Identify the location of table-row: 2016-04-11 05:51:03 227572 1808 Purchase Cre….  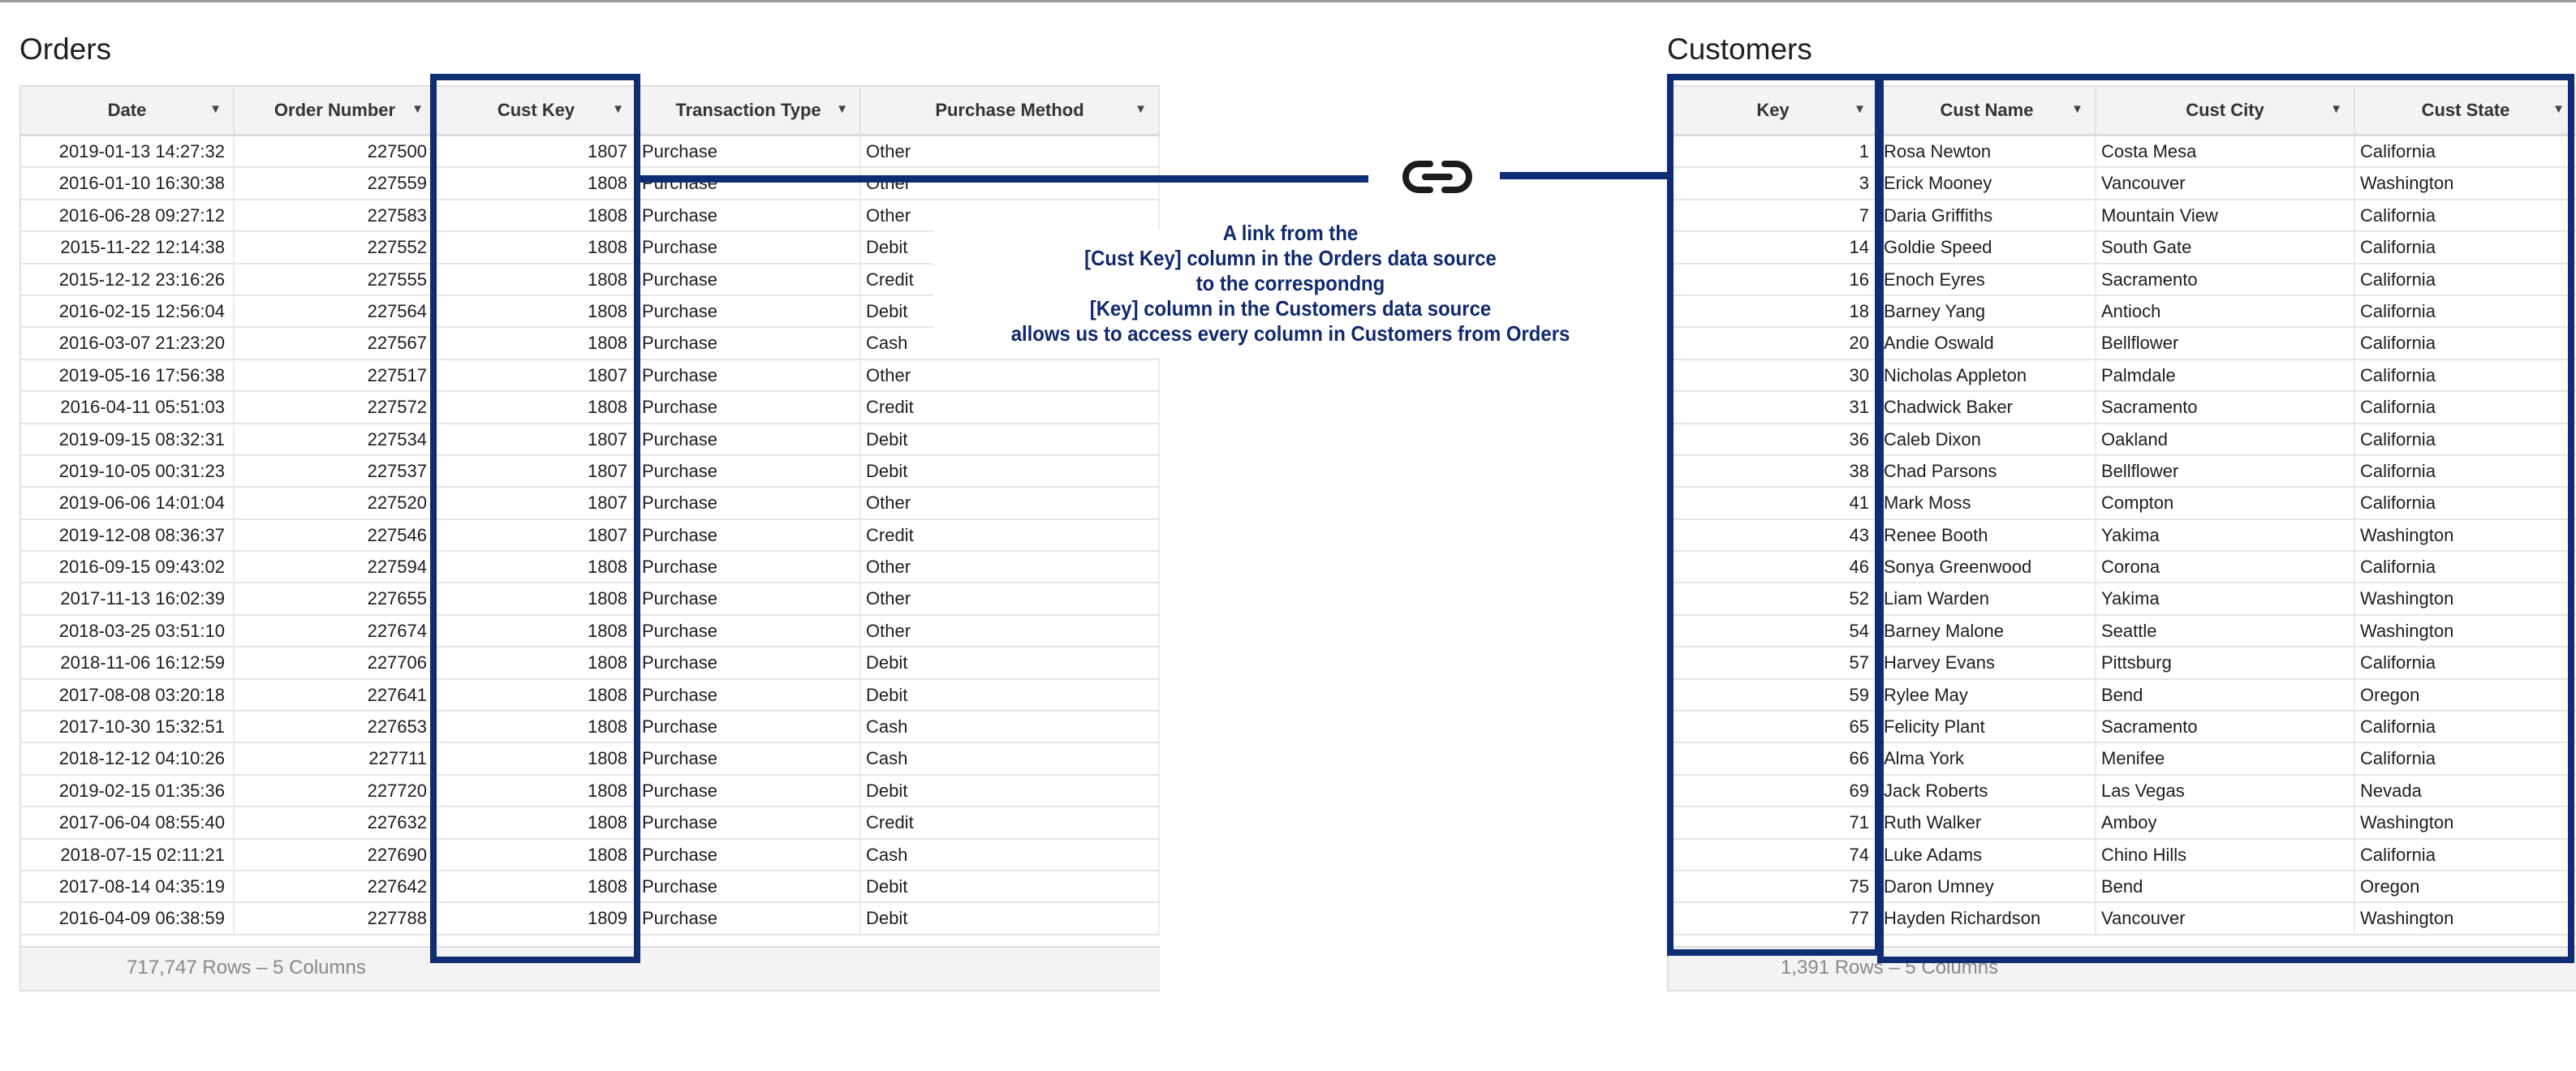
(591, 408).